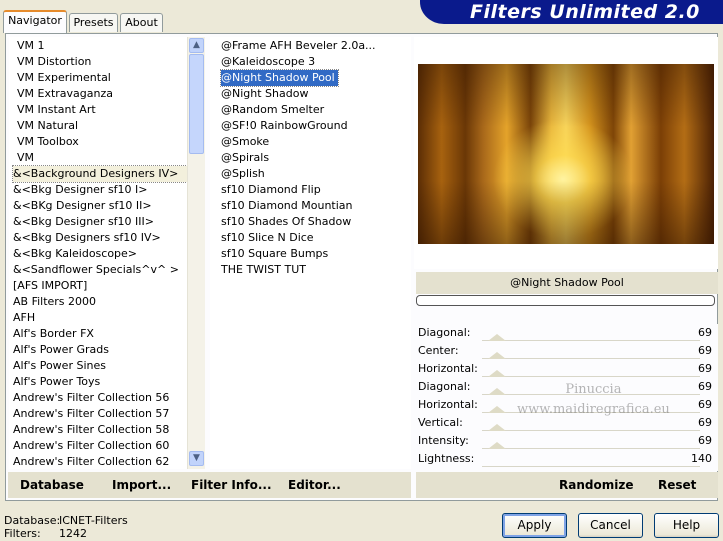 The height and width of the screenshot is (541, 723). I want to click on database-value: ICNET-Filters, so click(93, 520).